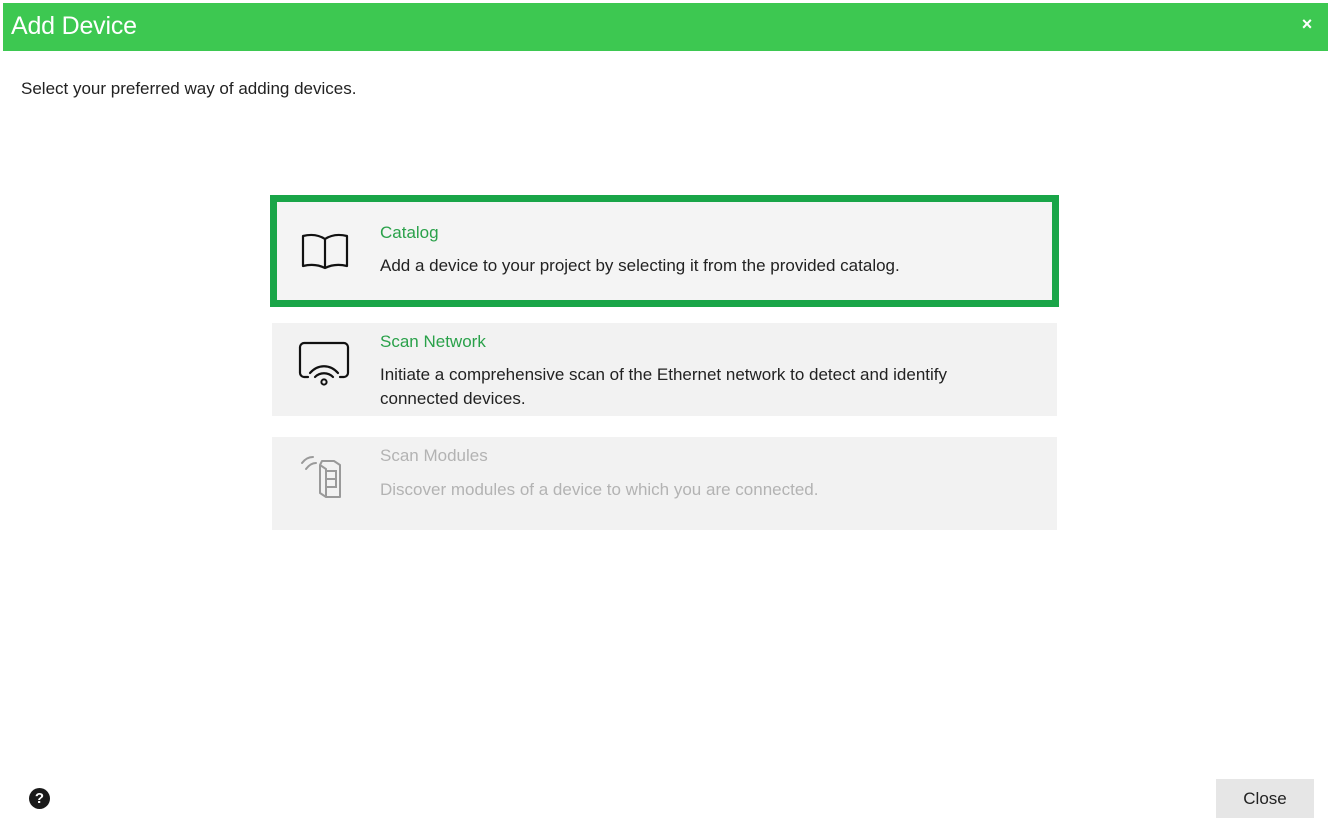 This screenshot has height=835, width=1331. Describe the element at coordinates (434, 455) in the screenshot. I see `option-title: Scan Modules` at that location.